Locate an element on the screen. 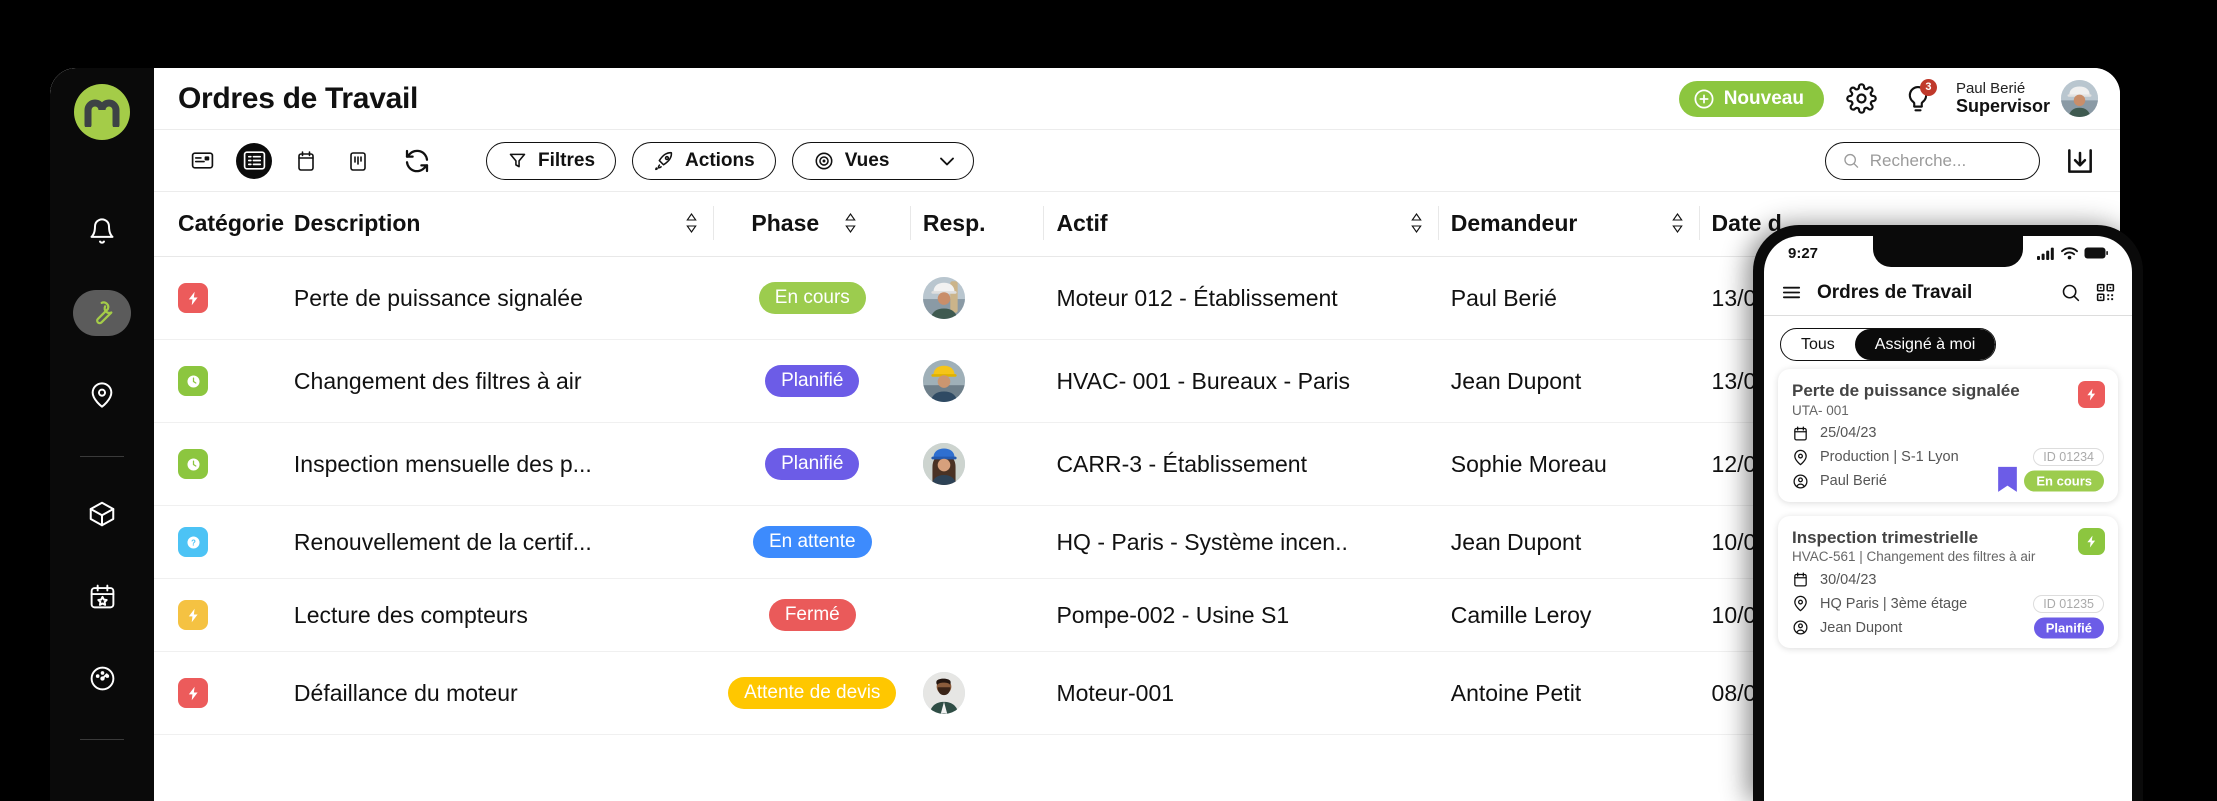  cell-description: Changement des filtres à air is located at coordinates (503, 381).